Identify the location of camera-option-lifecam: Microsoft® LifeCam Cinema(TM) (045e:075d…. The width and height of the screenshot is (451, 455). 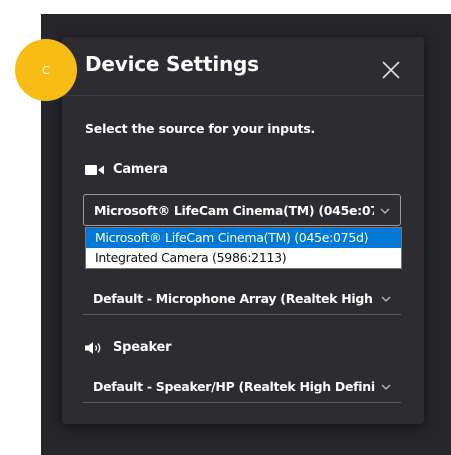
(243, 238).